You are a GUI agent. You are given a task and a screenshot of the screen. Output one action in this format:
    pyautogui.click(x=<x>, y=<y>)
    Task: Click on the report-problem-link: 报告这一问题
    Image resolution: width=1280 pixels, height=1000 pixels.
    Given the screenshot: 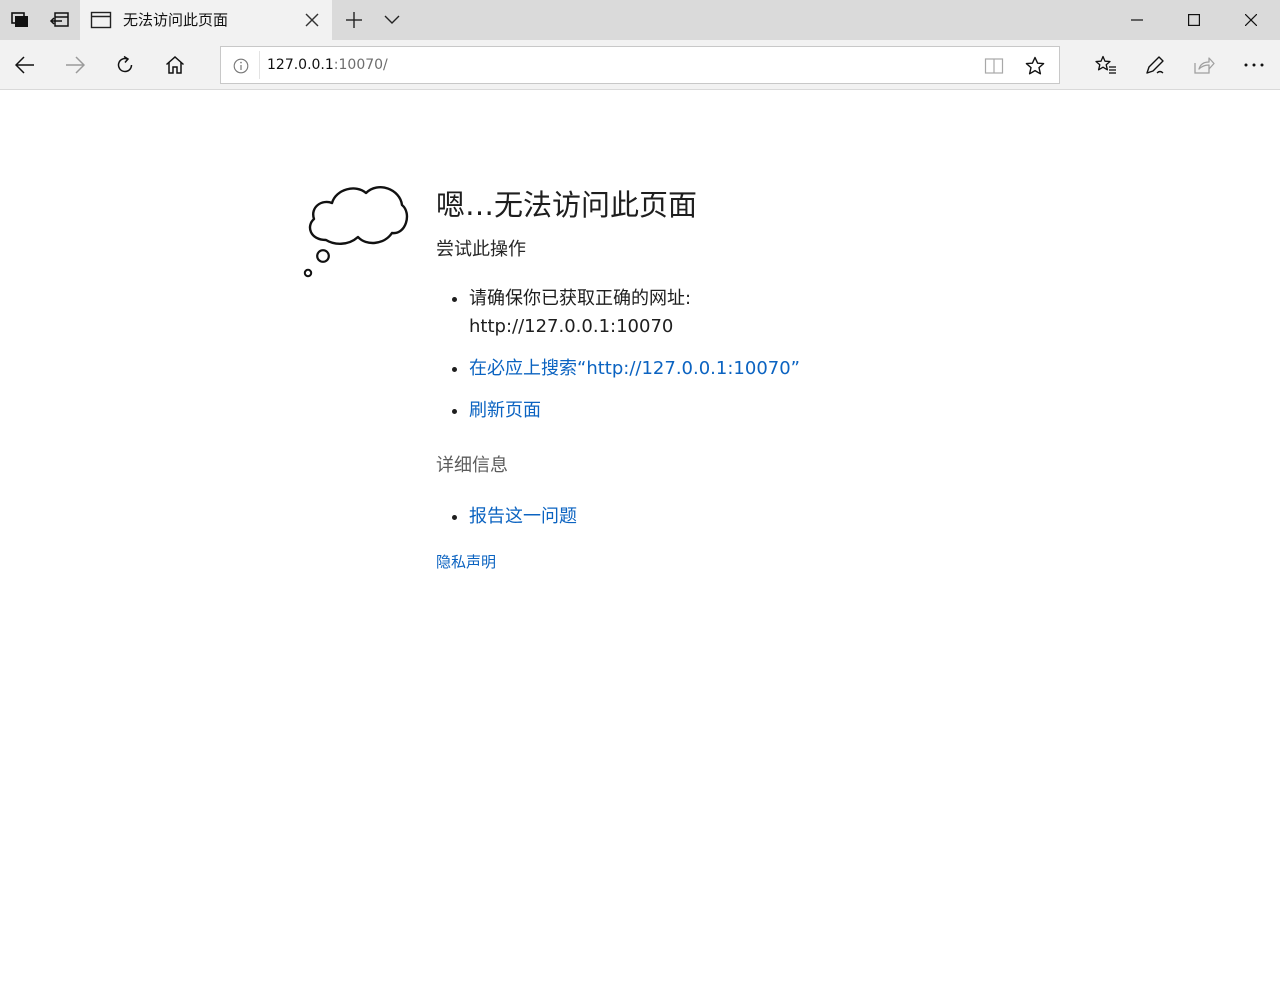 What is the action you would take?
    pyautogui.click(x=523, y=516)
    